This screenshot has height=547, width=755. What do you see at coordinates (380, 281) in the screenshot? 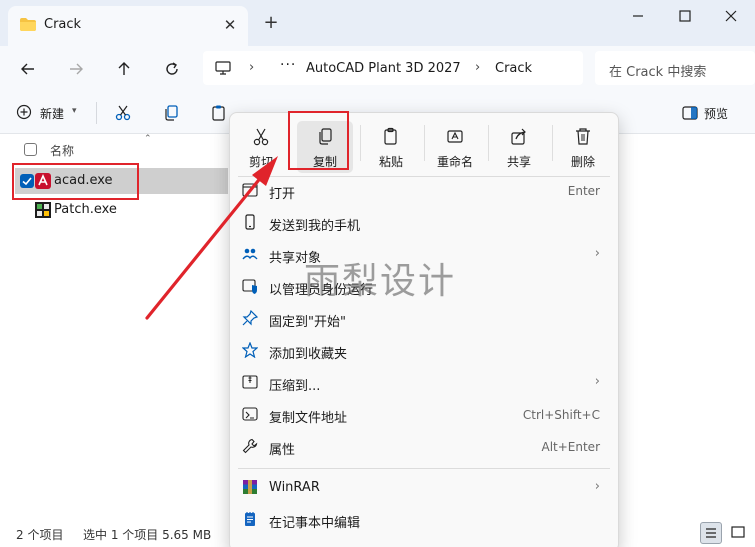
I see `watermark-text: 雨梨设计` at bounding box center [380, 281].